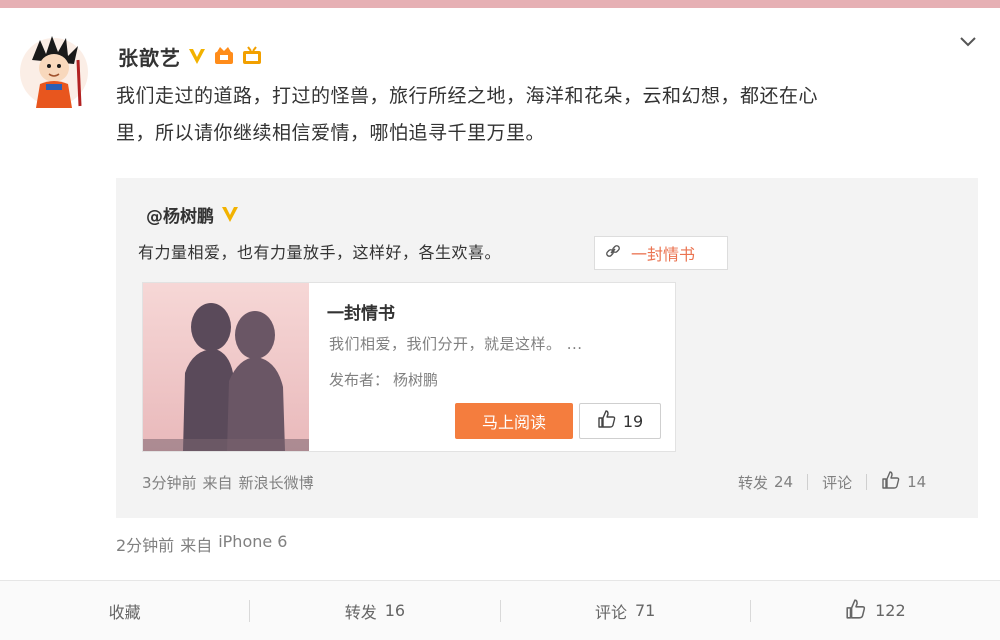 The width and height of the screenshot is (1000, 640). What do you see at coordinates (361, 314) in the screenshot?
I see `article-title: 一封情书` at bounding box center [361, 314].